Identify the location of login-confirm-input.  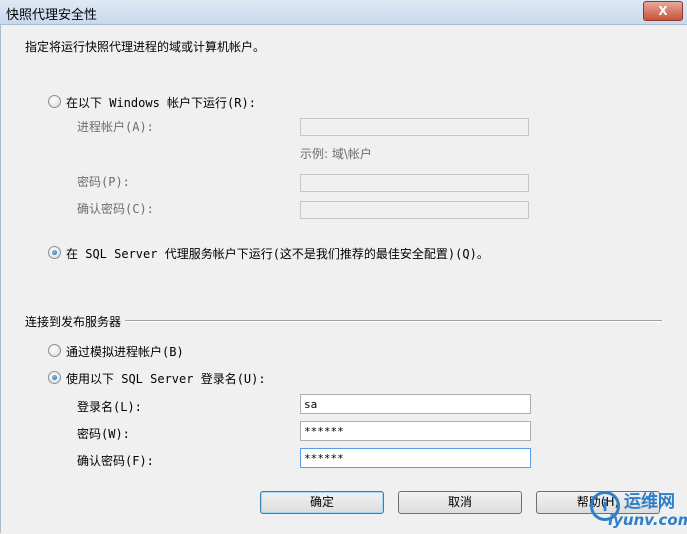
(415, 458).